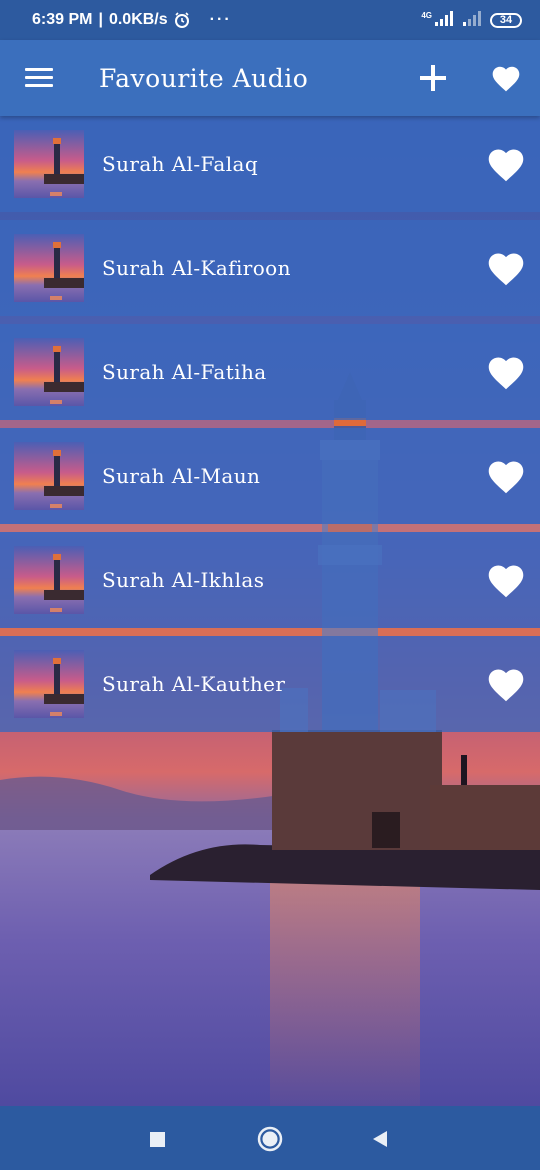 The height and width of the screenshot is (1170, 540). Describe the element at coordinates (270, 164) in the screenshot. I see `list-item: Surah Al-Falaq` at that location.